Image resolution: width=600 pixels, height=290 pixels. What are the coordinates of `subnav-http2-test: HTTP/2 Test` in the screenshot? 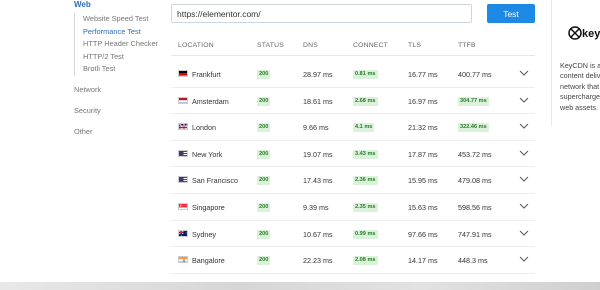 It's located at (121, 57).